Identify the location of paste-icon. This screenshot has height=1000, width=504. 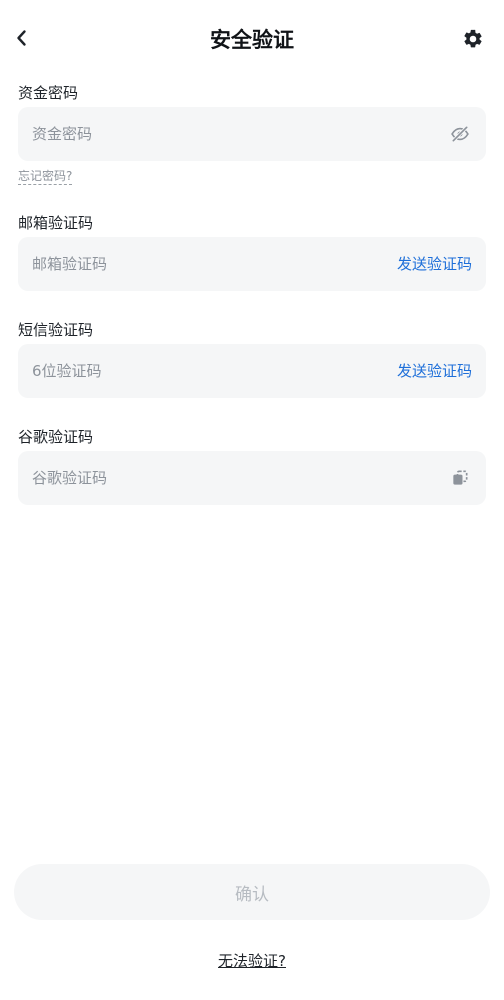
(460, 477).